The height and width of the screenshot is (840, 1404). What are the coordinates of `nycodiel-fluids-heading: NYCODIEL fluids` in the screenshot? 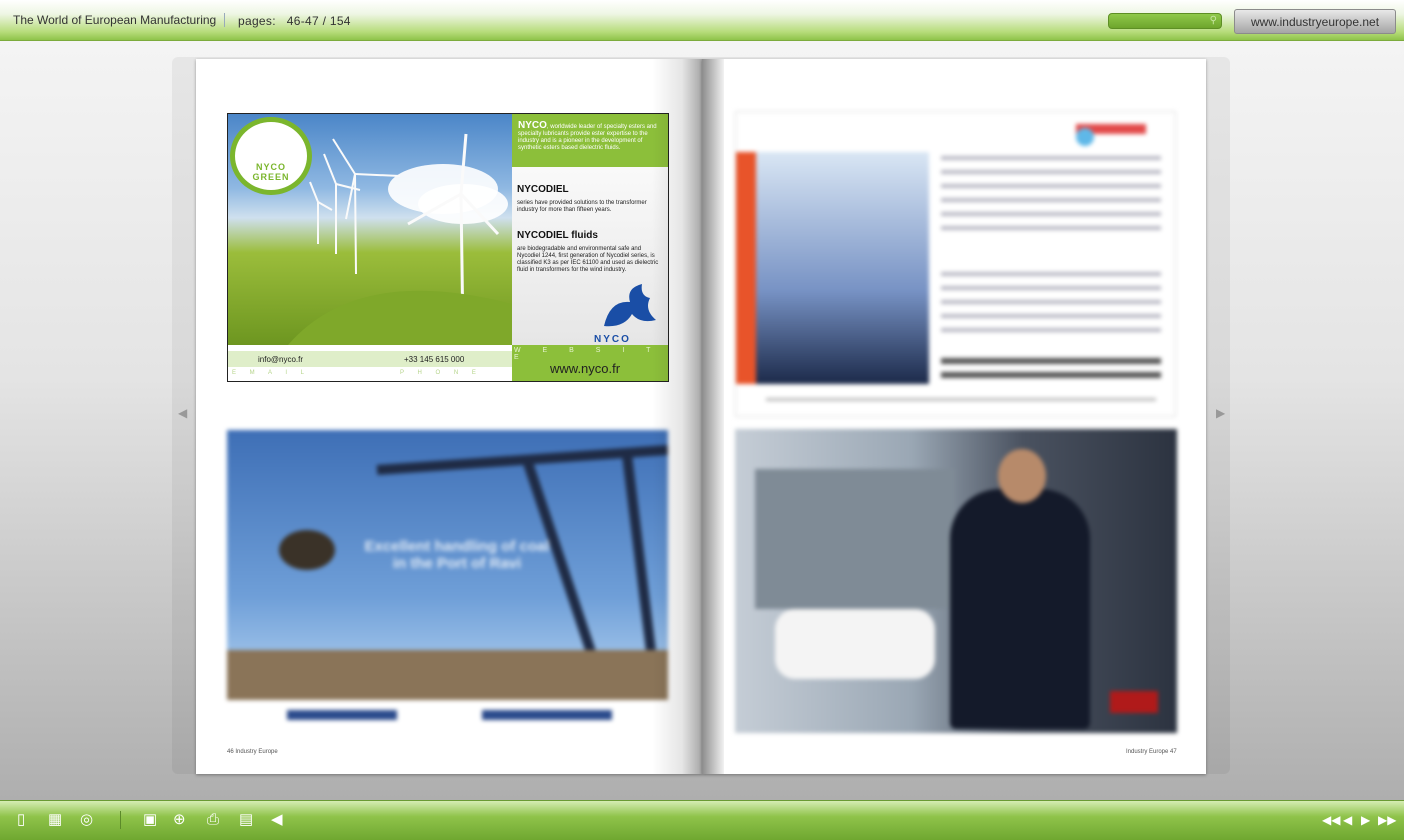 It's located at (557, 235).